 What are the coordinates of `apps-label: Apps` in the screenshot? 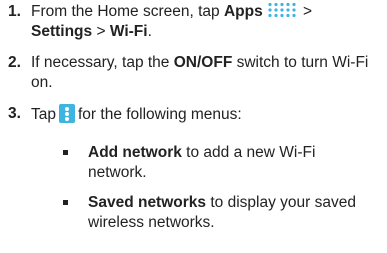 It's located at (243, 11).